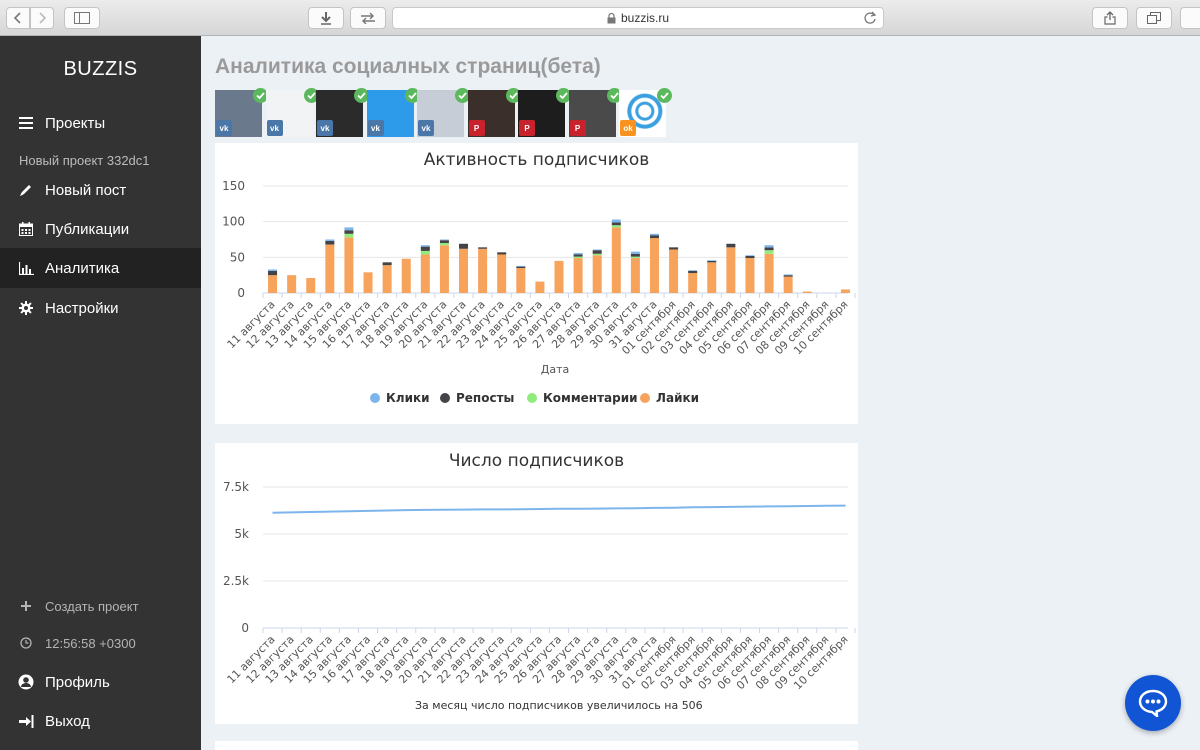 This screenshot has height=750, width=1200. What do you see at coordinates (638, 18) in the screenshot?
I see `address-bar: buzzis.ru` at bounding box center [638, 18].